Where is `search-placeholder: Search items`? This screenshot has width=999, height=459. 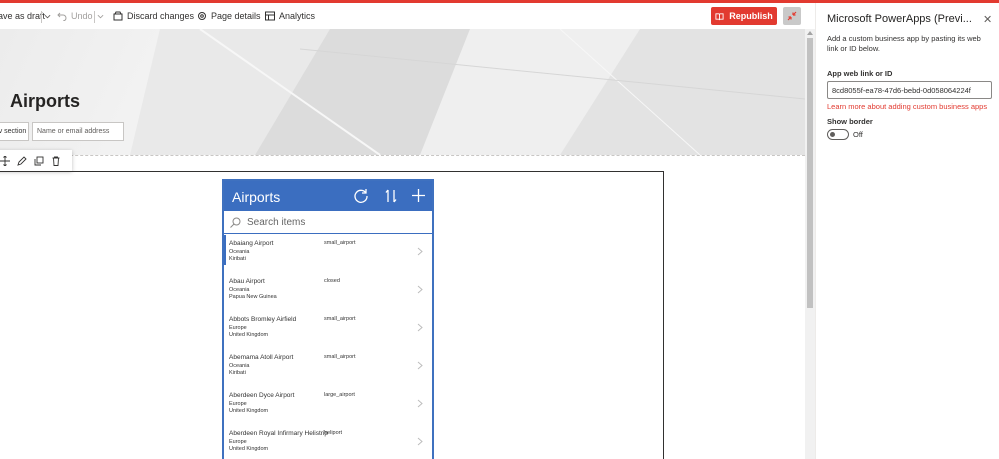 search-placeholder: Search items is located at coordinates (276, 222).